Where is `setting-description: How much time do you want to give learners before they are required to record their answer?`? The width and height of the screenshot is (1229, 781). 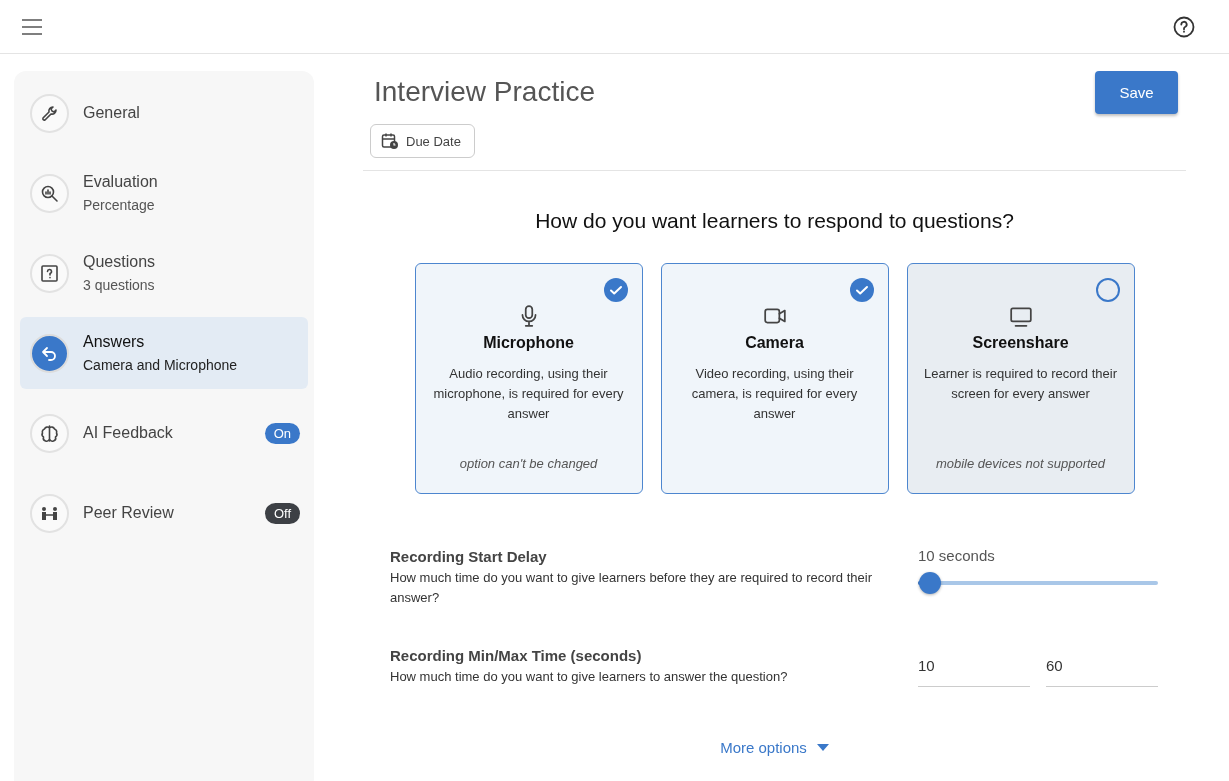 setting-description: How much time do you want to give learners before they are required to record their answer? is located at coordinates (631, 588).